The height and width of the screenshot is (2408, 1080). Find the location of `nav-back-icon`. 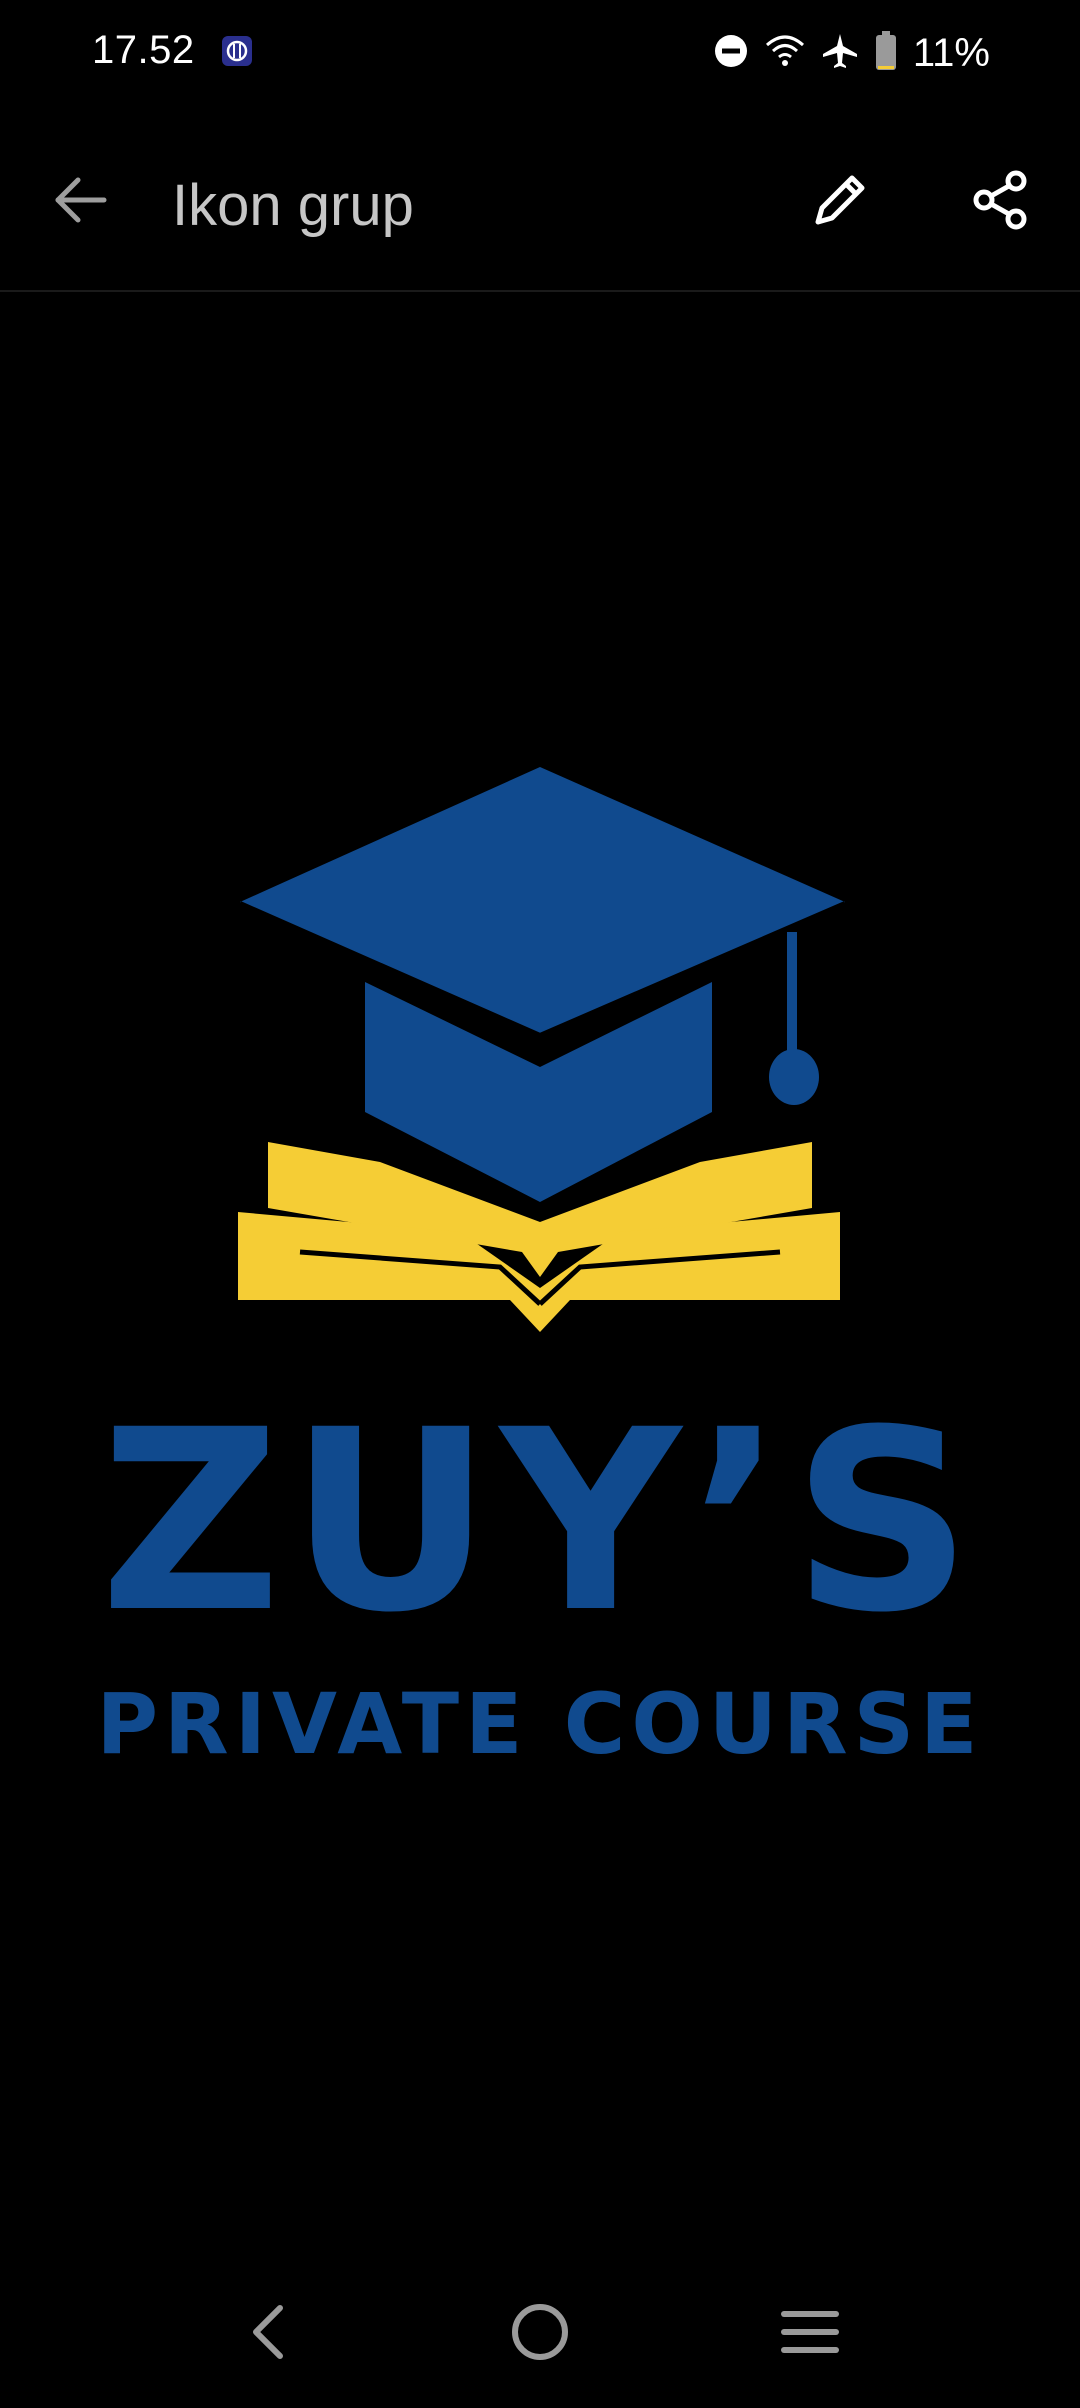

nav-back-icon is located at coordinates (268, 2332).